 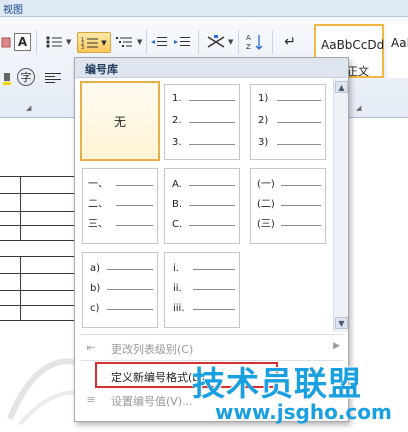 I want to click on style-no-spacing-tile: AaBl, so click(x=397, y=51).